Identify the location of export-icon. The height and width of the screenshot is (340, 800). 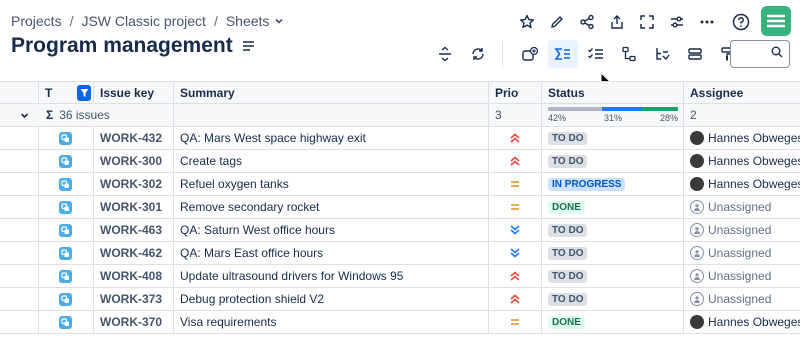
(617, 22).